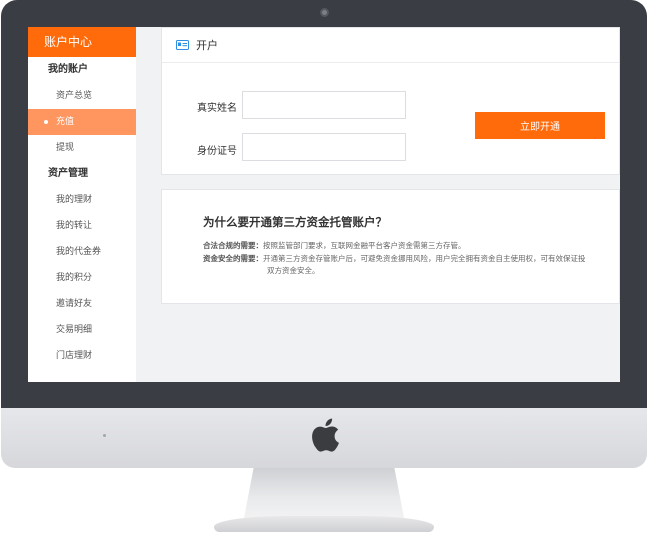 This screenshot has height=537, width=649. What do you see at coordinates (104, 435) in the screenshot?
I see `chin-dot` at bounding box center [104, 435].